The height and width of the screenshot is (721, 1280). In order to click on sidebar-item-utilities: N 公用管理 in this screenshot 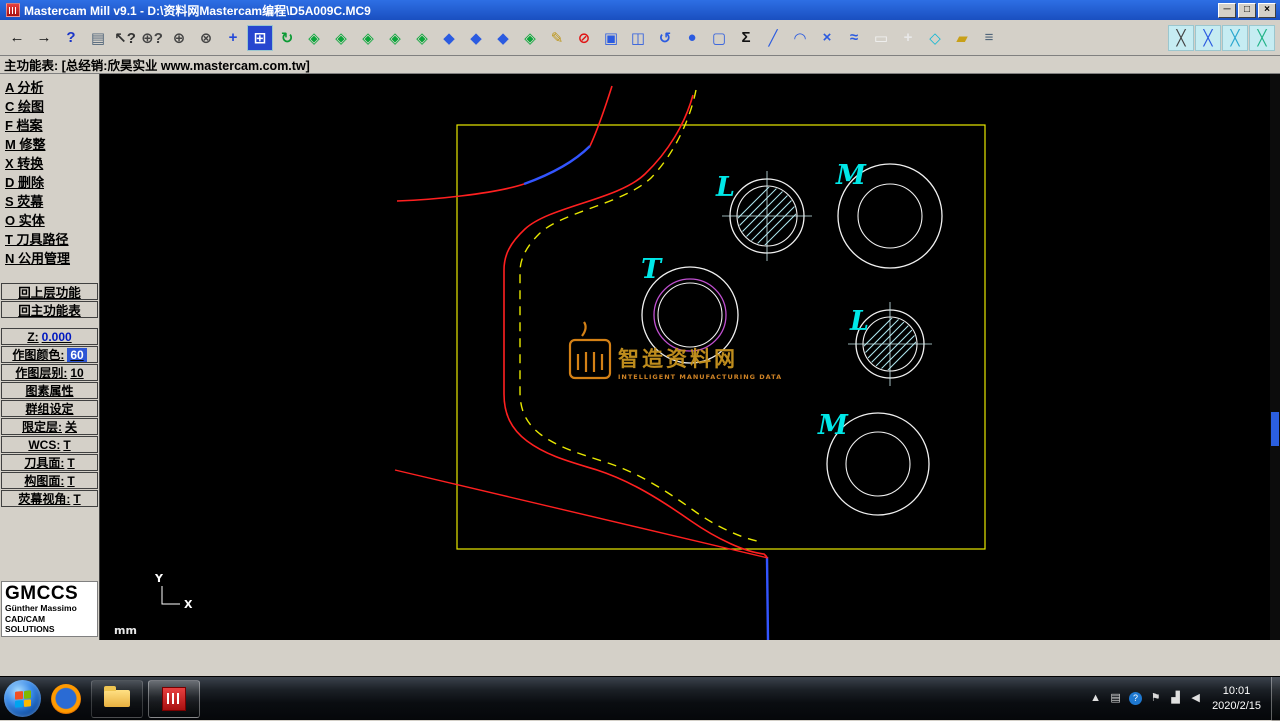, I will do `click(49, 259)`.